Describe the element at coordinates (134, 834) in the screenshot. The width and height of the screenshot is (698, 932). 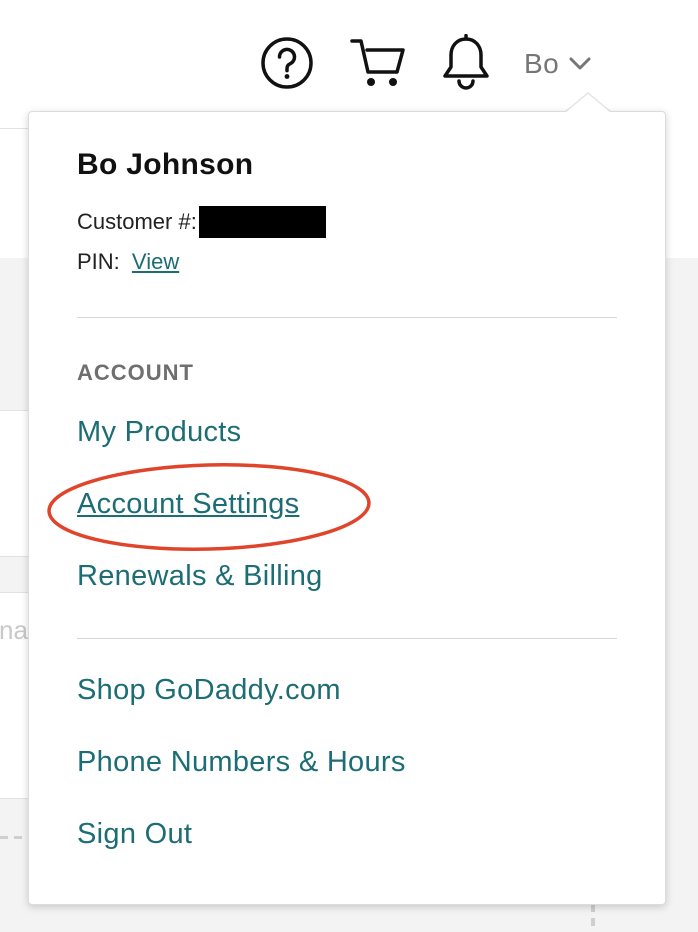
I see `sign-out-link: Sign Out` at that location.